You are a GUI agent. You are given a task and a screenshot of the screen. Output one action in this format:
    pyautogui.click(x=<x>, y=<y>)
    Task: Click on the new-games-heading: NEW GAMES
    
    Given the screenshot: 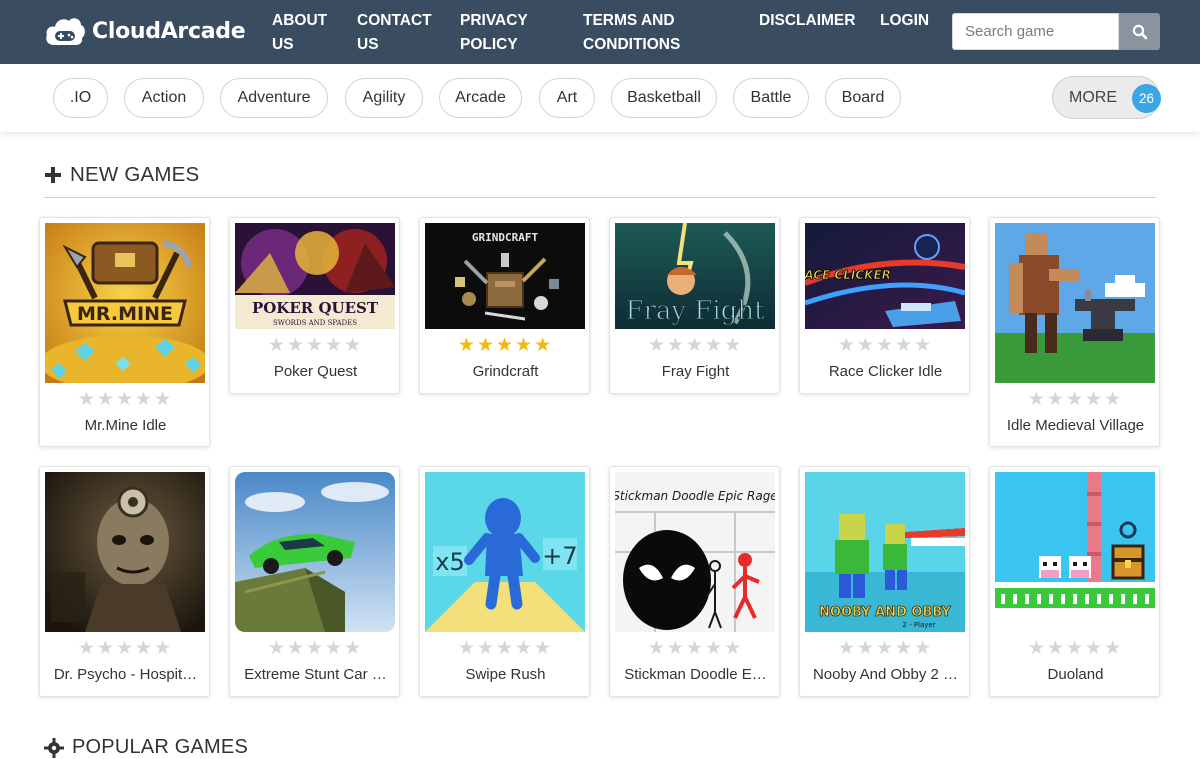 What is the action you would take?
    pyautogui.click(x=121, y=175)
    